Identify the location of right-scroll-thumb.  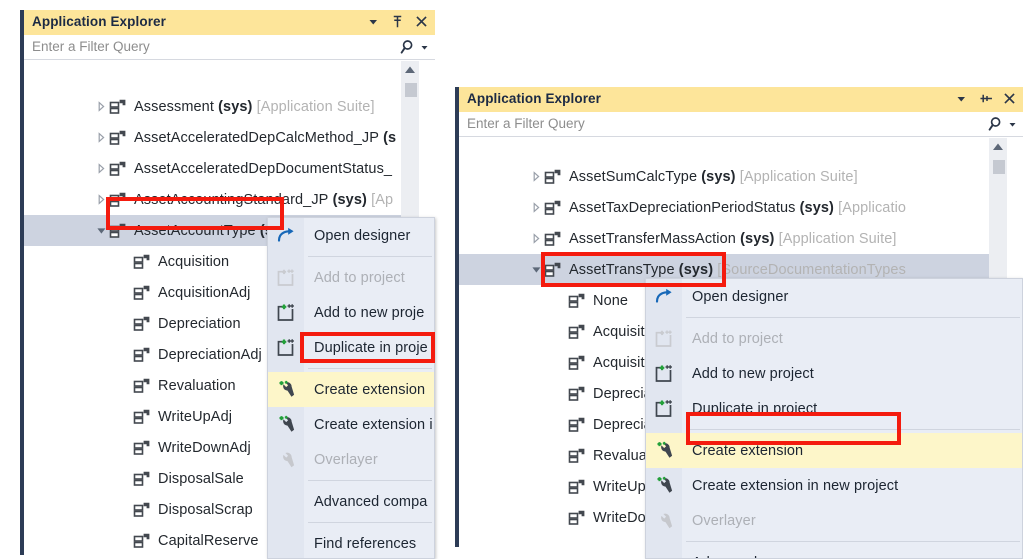
(999, 167).